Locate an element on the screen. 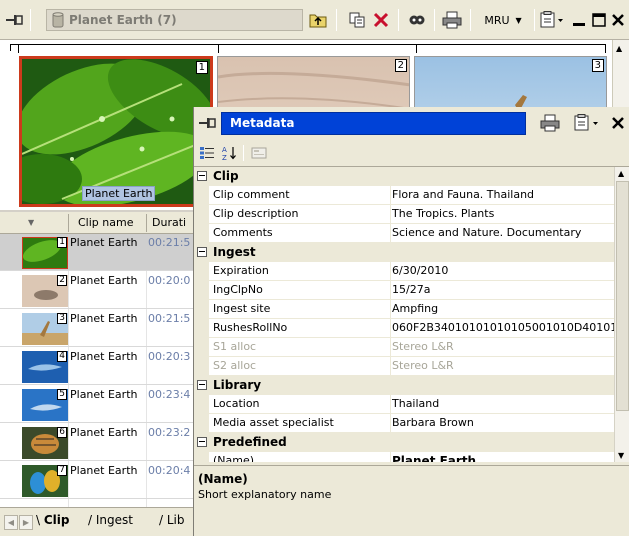 The width and height of the screenshot is (629, 536). property-row: Media asset specialist Barbara Brown is located at coordinates (404, 423).